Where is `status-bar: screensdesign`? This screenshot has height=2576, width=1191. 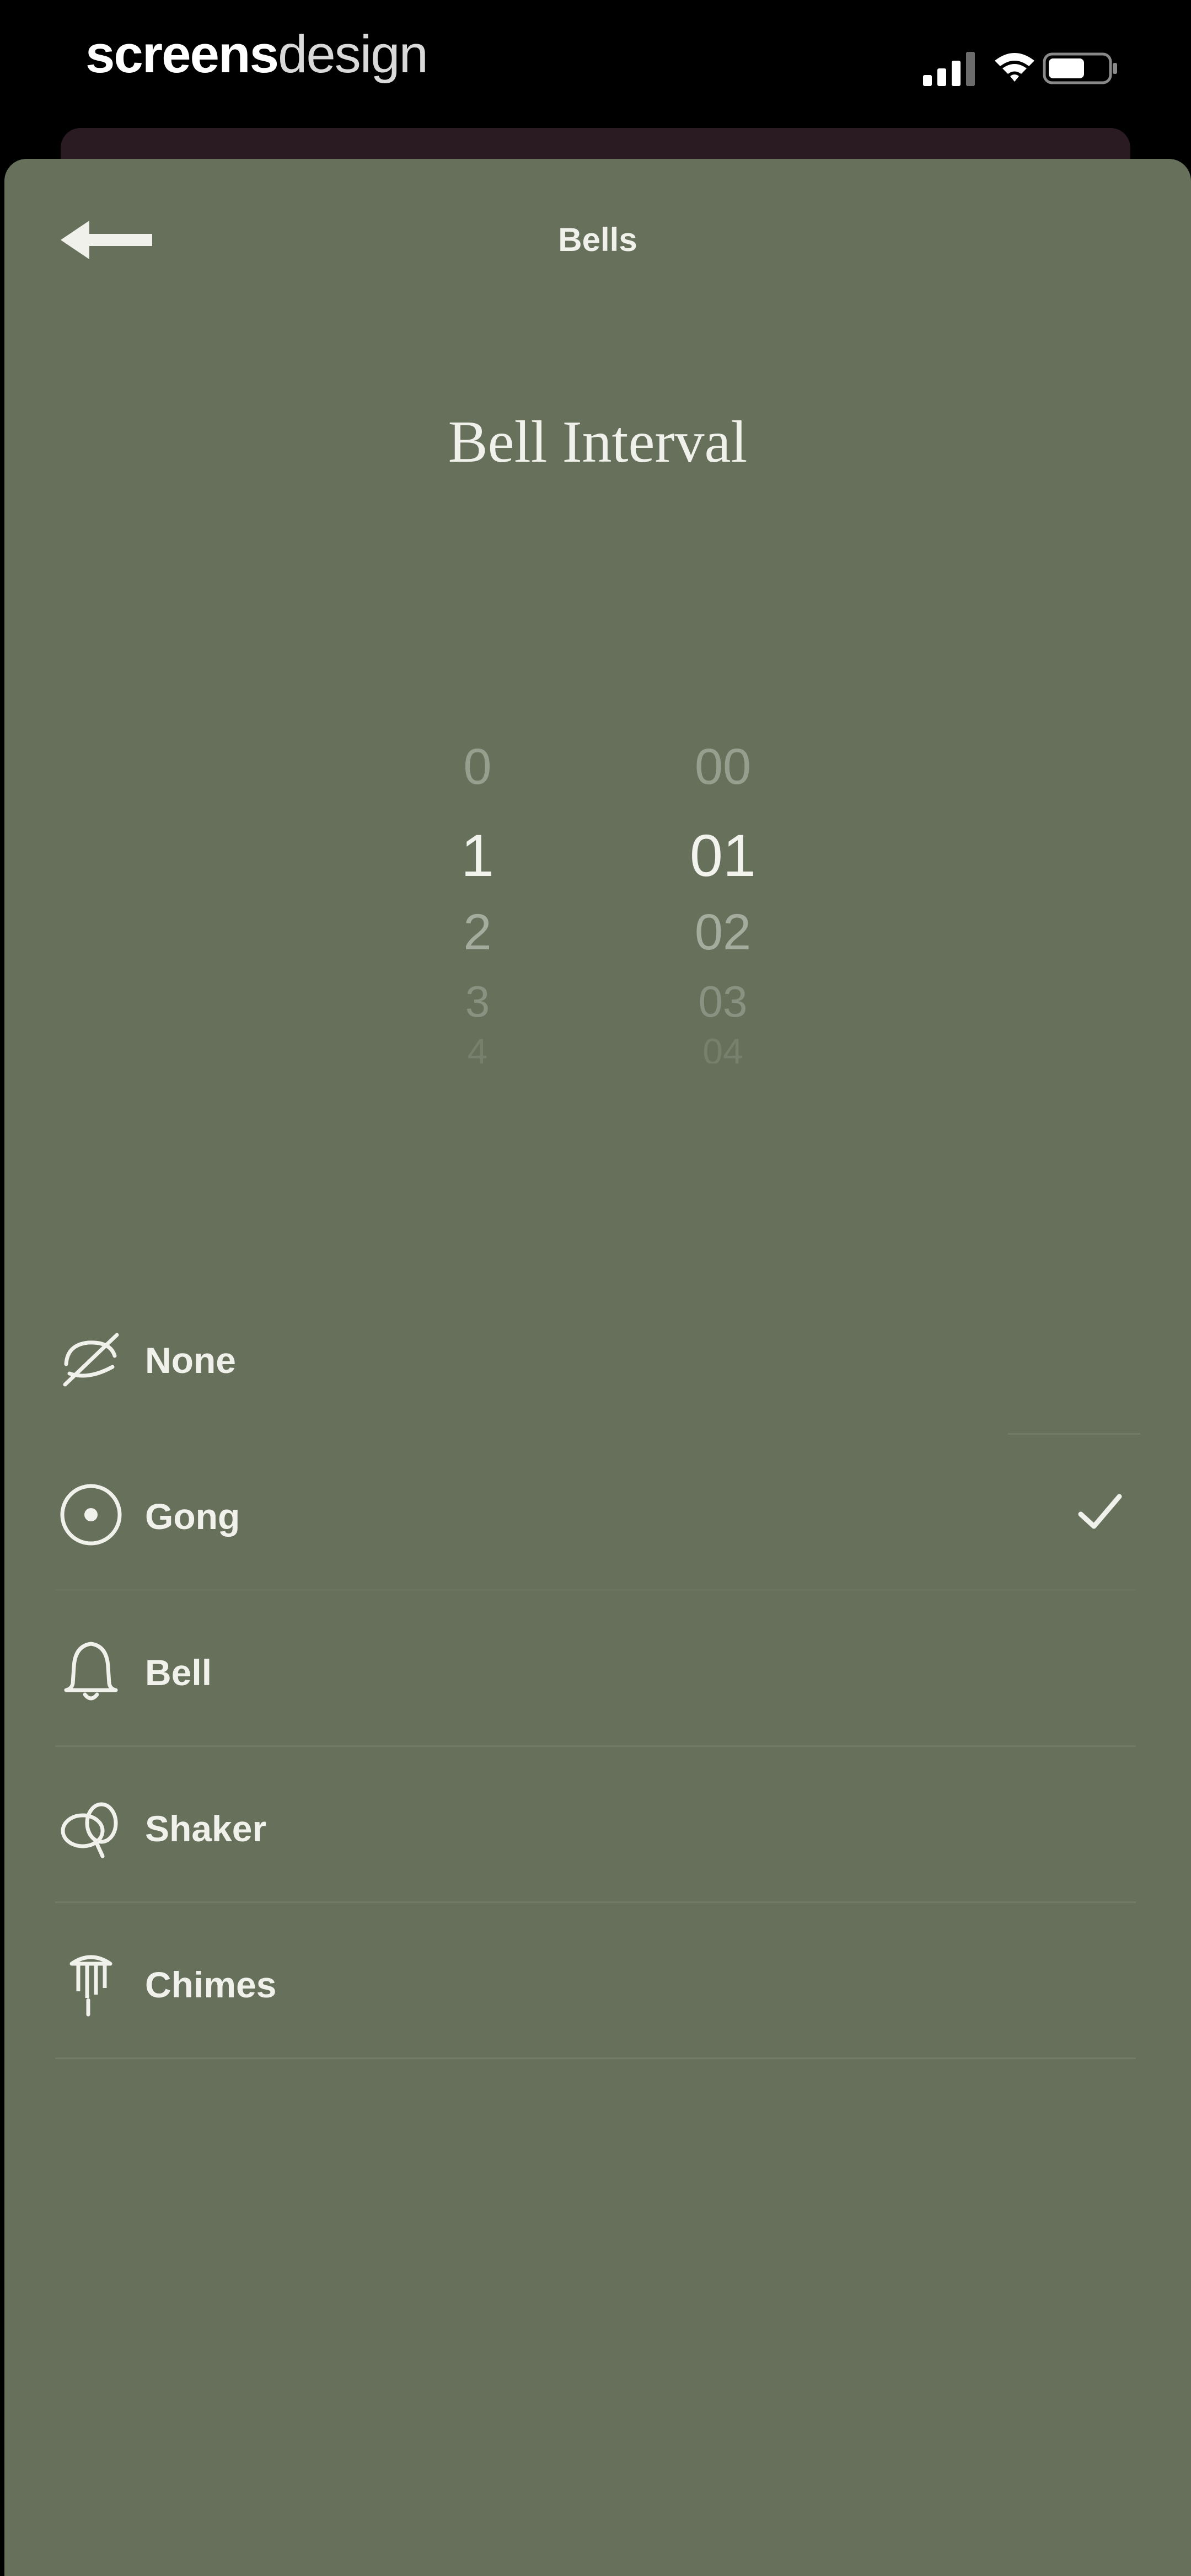 status-bar: screensdesign is located at coordinates (595, 69).